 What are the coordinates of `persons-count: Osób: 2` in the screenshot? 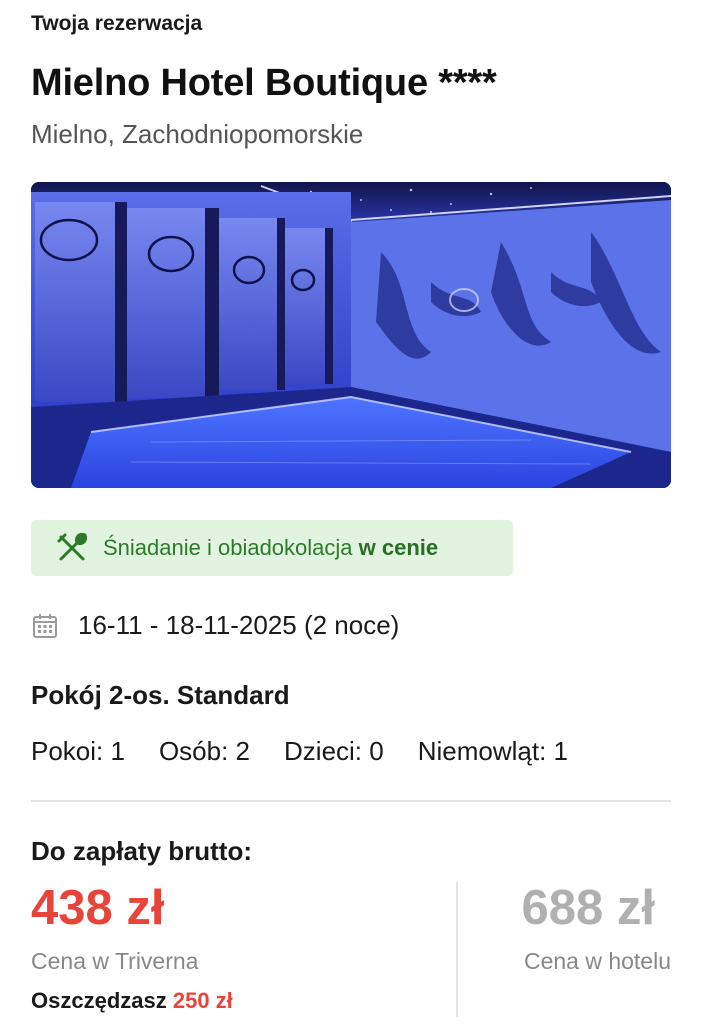 It's located at (204, 751).